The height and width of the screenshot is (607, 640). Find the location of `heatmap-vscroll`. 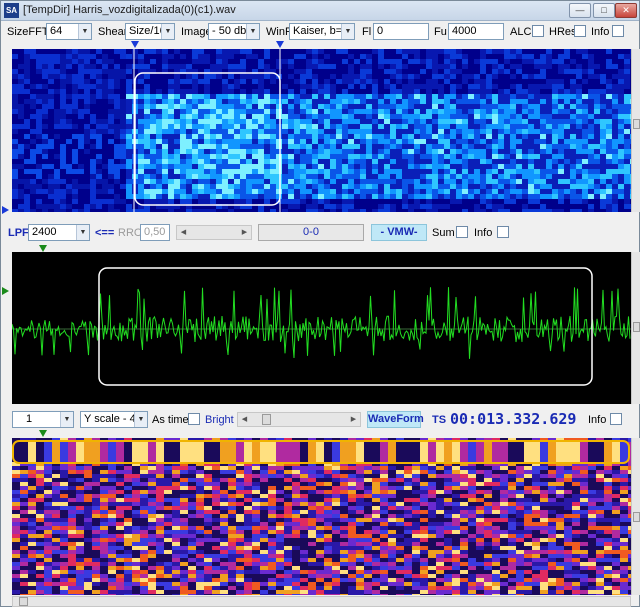

heatmap-vscroll is located at coordinates (635, 516).